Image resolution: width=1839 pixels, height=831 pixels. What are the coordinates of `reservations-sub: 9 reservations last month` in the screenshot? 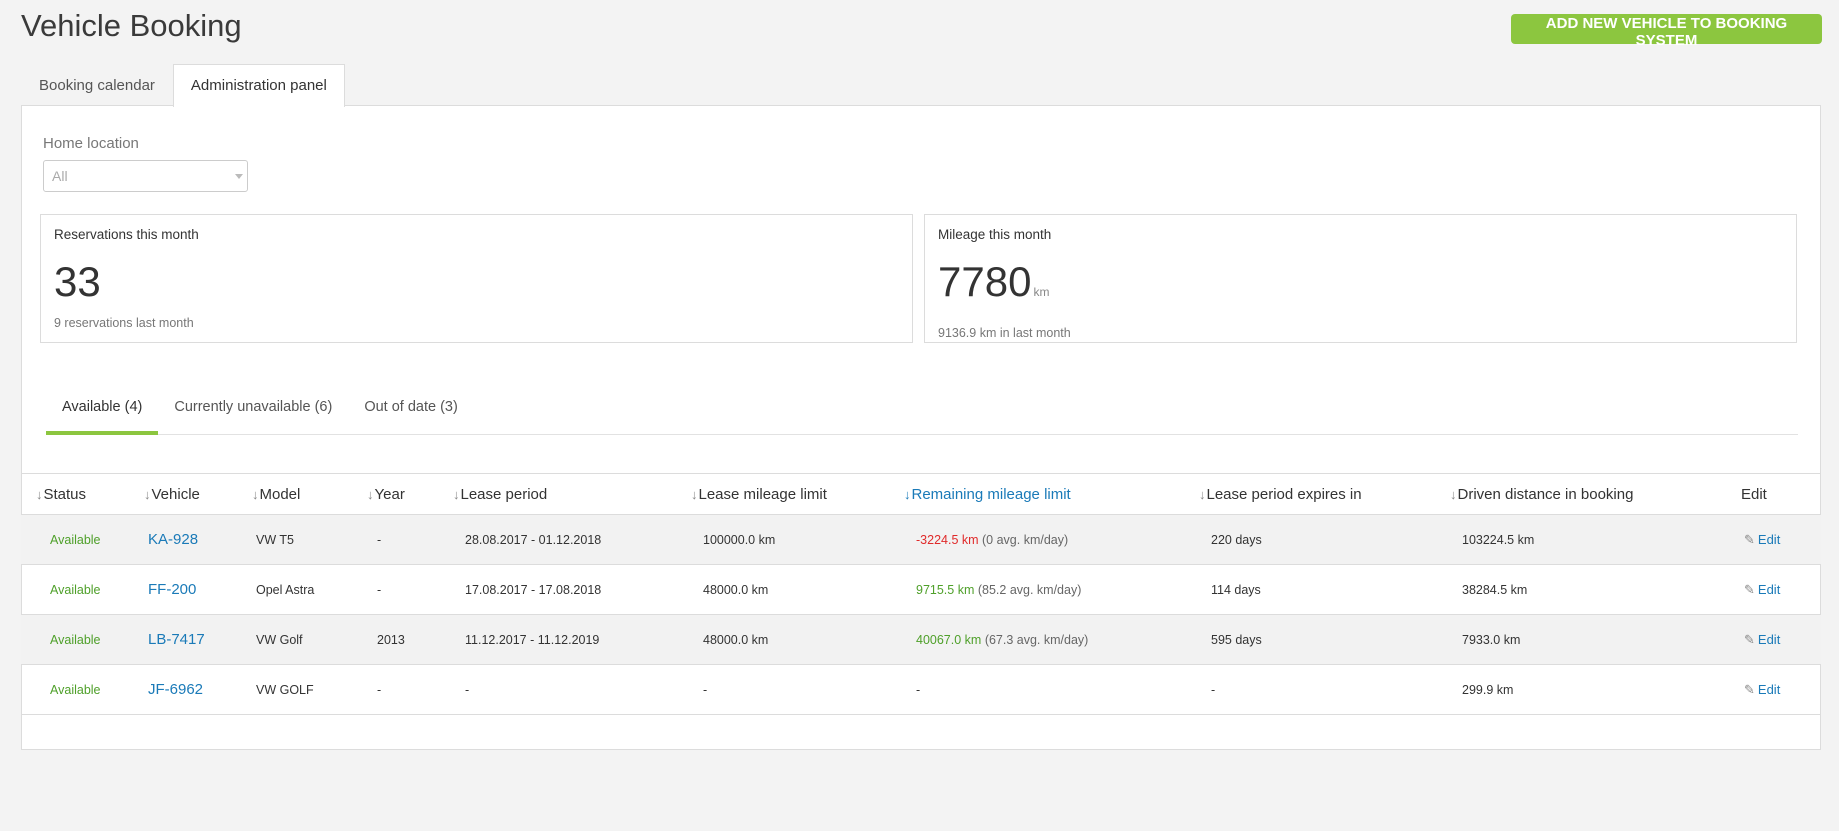 It's located at (124, 323).